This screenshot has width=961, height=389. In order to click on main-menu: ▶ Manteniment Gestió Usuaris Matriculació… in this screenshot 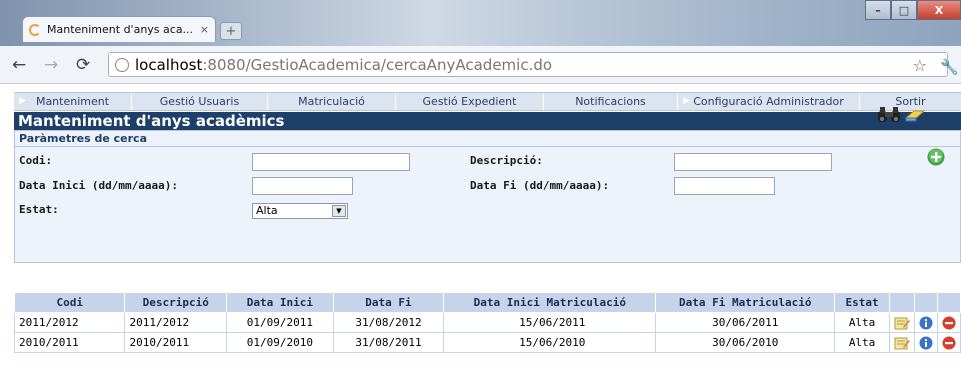, I will do `click(487, 101)`.